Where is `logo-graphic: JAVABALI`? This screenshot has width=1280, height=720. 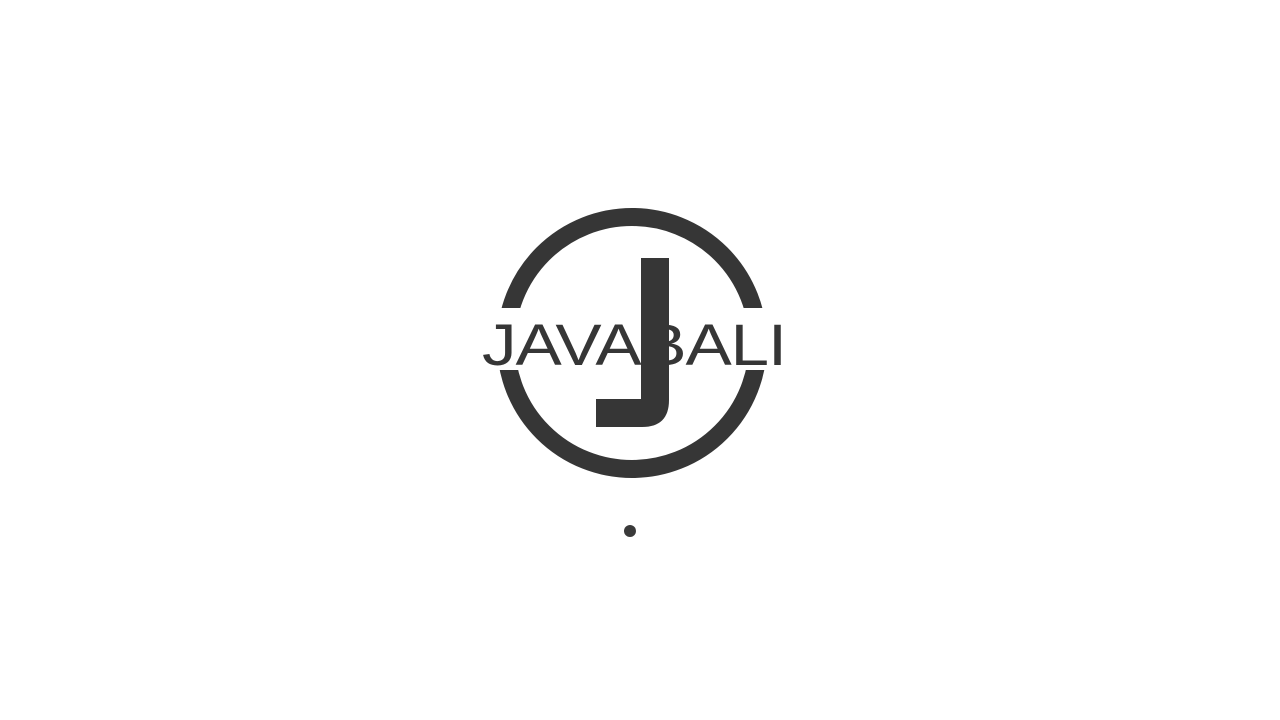 logo-graphic: JAVABALI is located at coordinates (634, 343).